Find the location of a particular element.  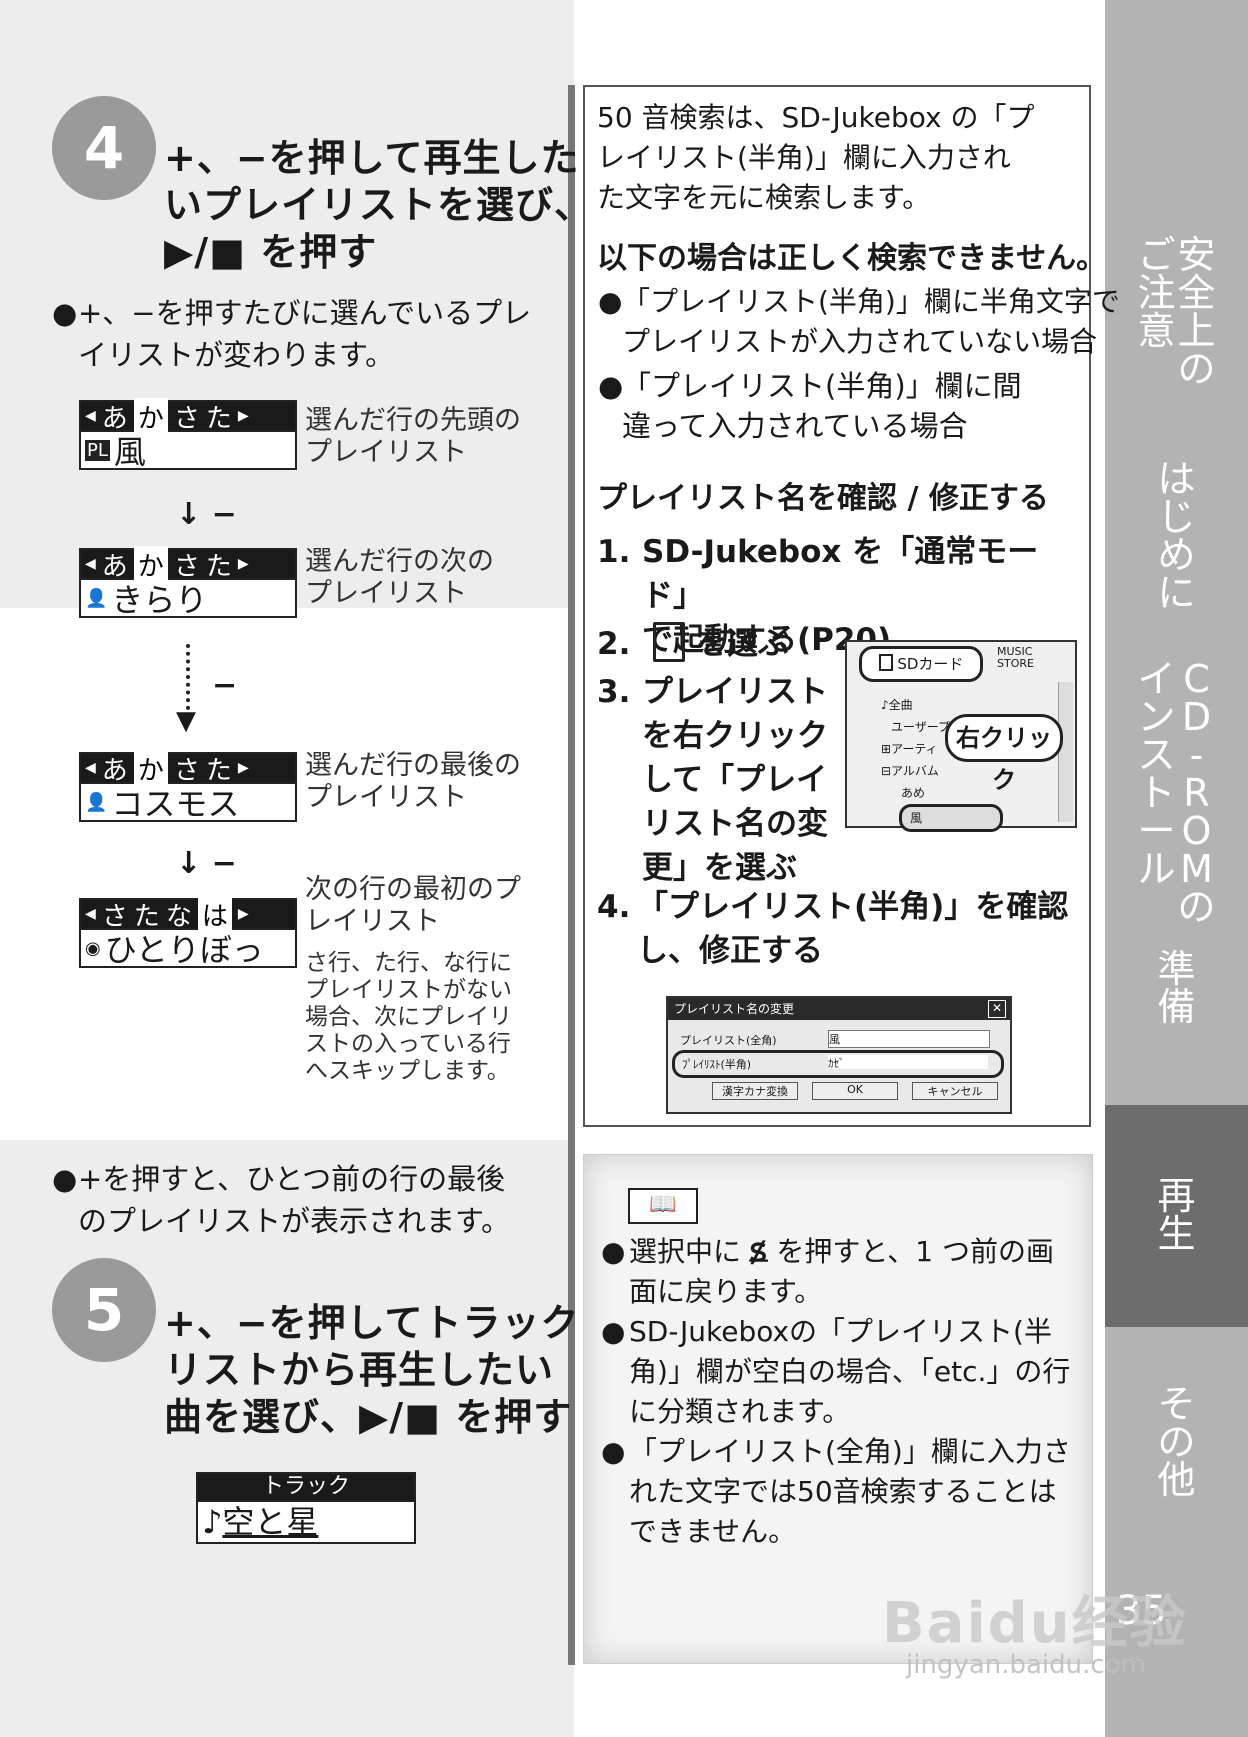

right-click-callout: 右クリック is located at coordinates (1004, 754).